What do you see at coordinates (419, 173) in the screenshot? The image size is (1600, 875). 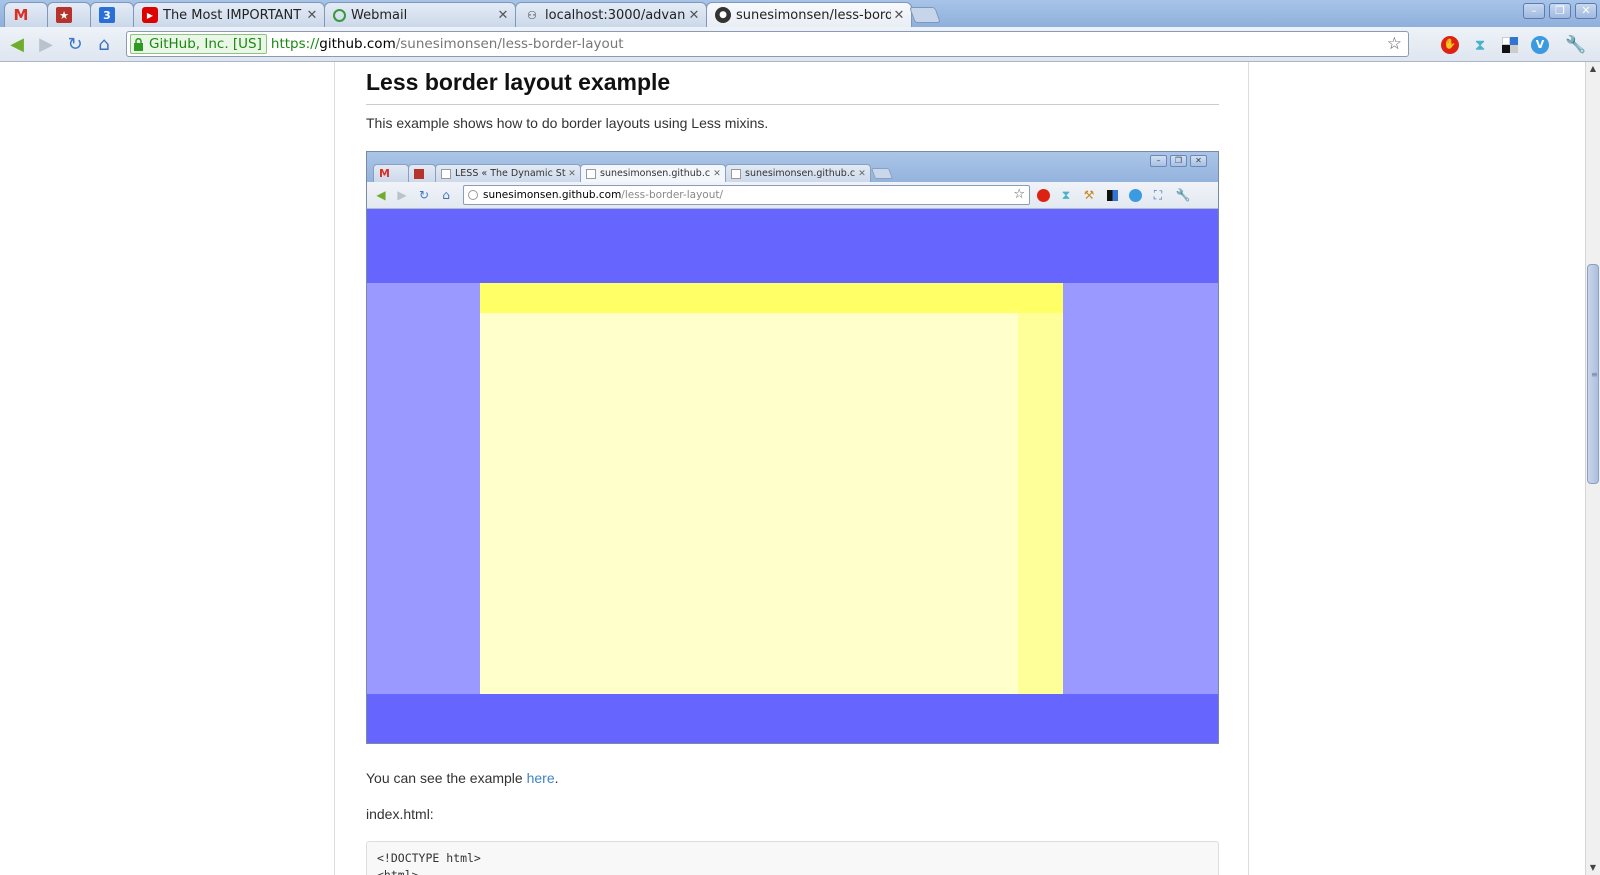 I see `bookmark-app-icon` at bounding box center [419, 173].